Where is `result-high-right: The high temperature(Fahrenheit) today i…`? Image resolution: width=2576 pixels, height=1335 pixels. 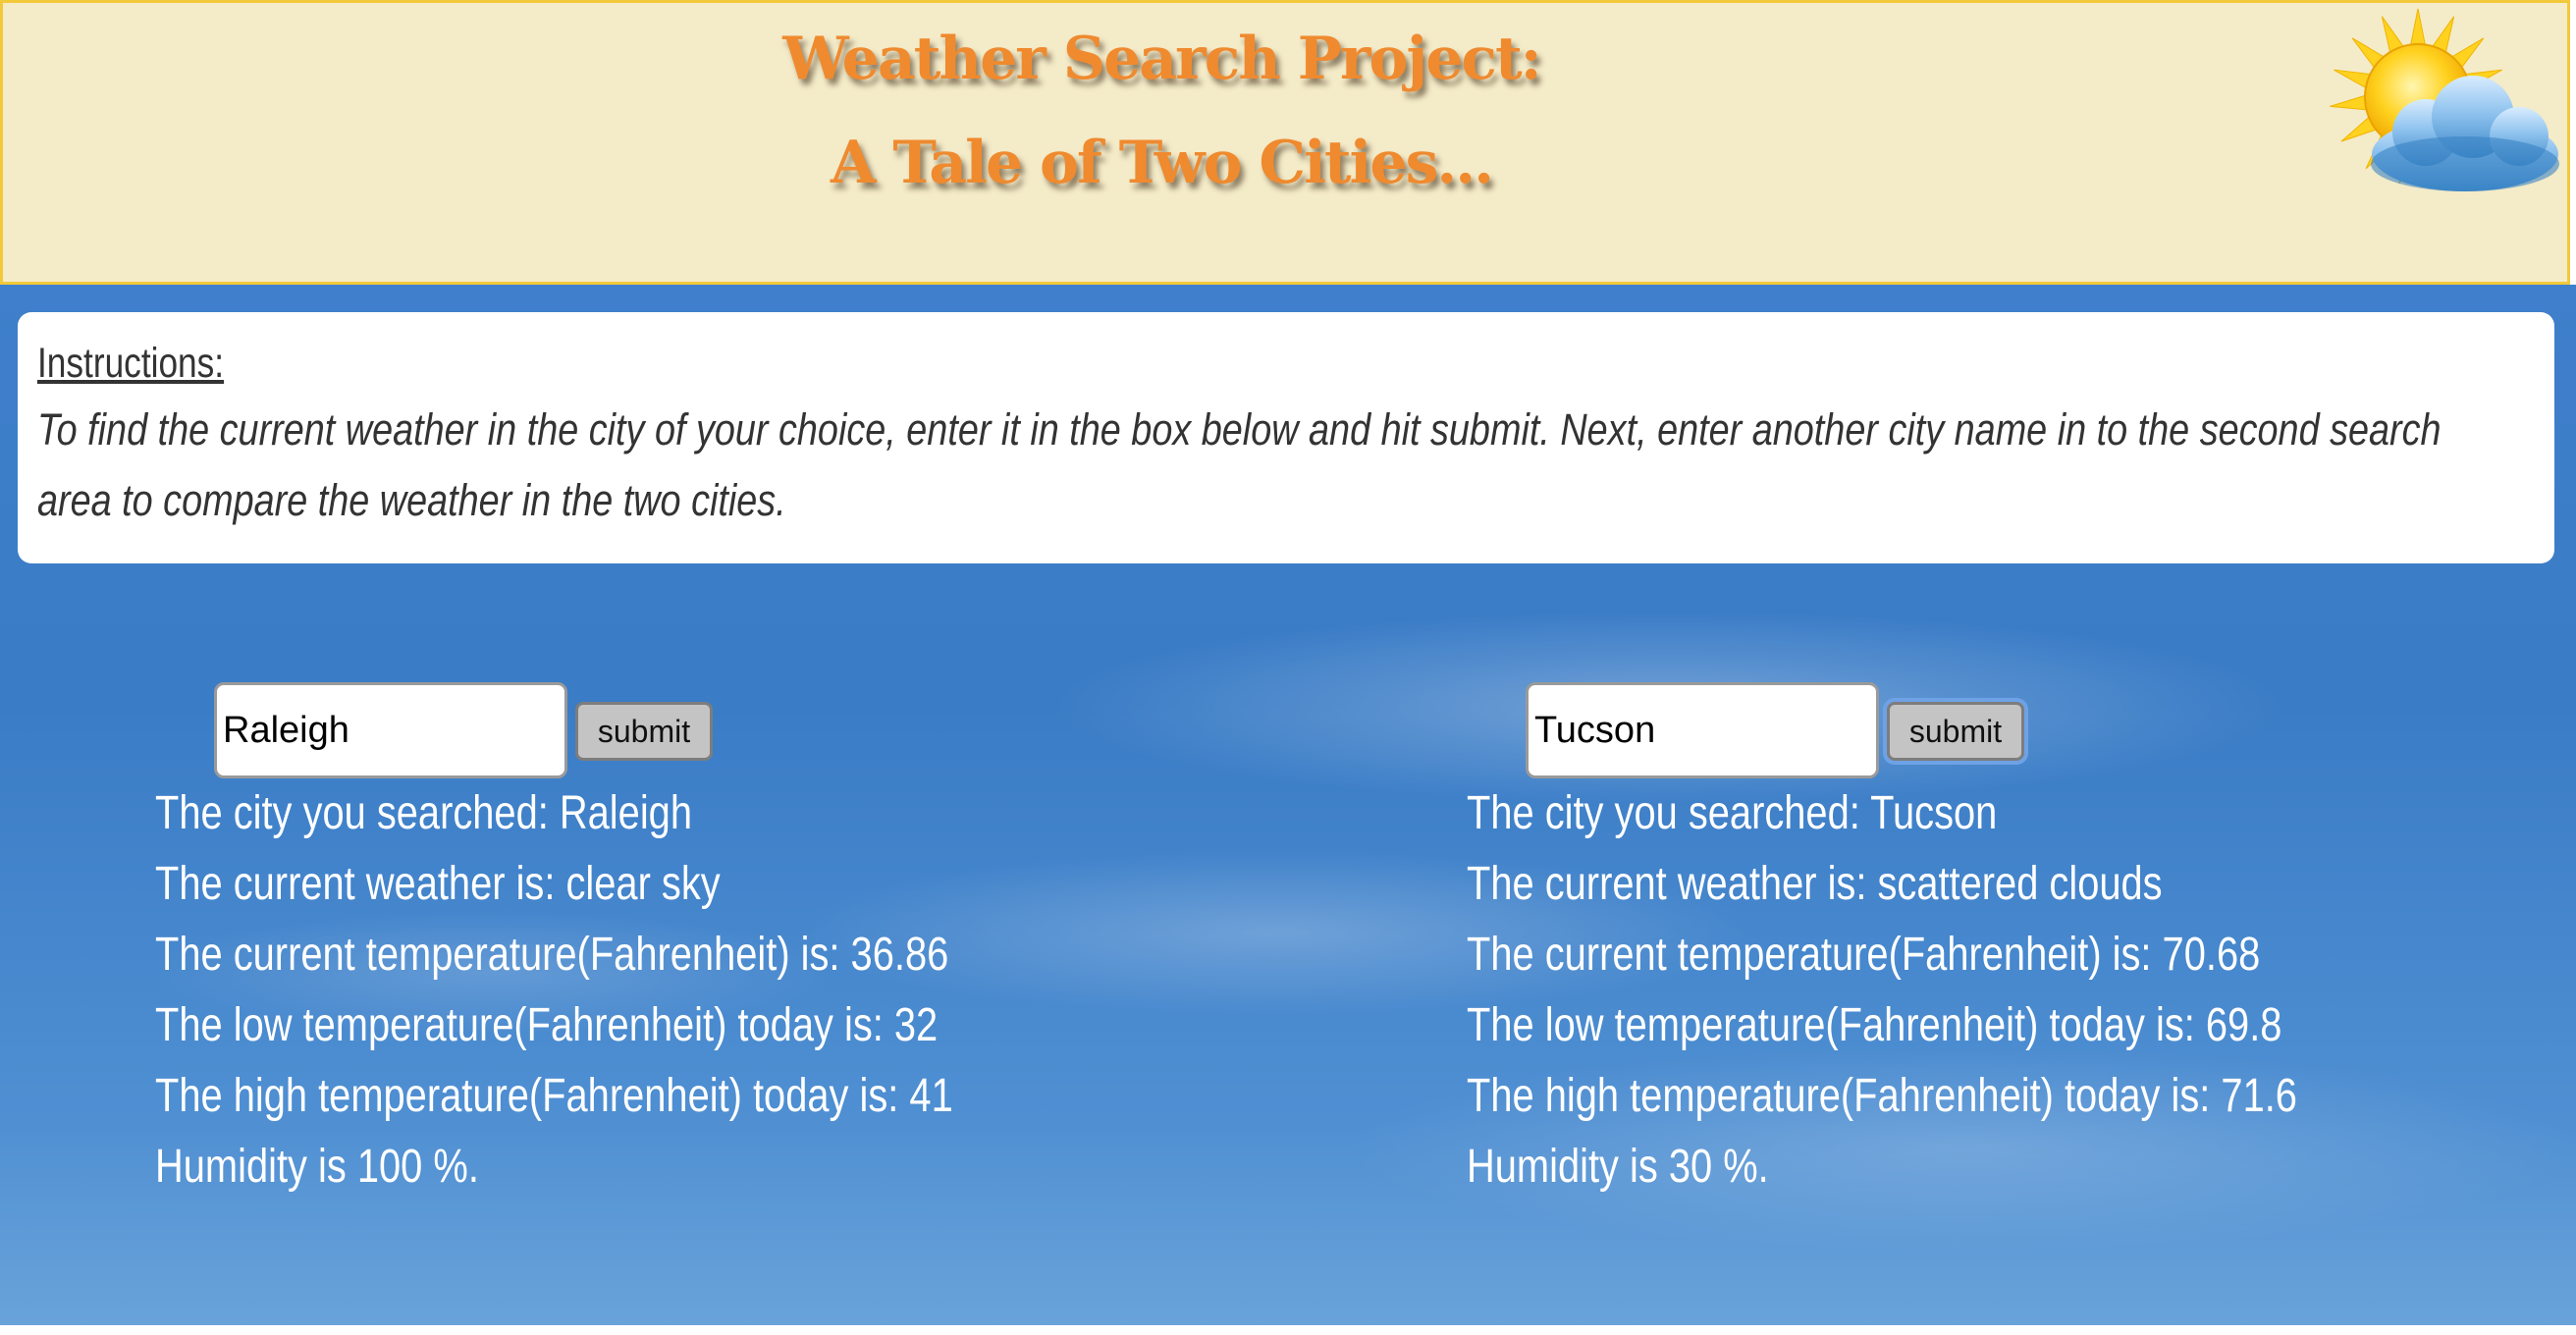
result-high-right: The high temperature(Fahrenheit) today i… is located at coordinates (1882, 1096).